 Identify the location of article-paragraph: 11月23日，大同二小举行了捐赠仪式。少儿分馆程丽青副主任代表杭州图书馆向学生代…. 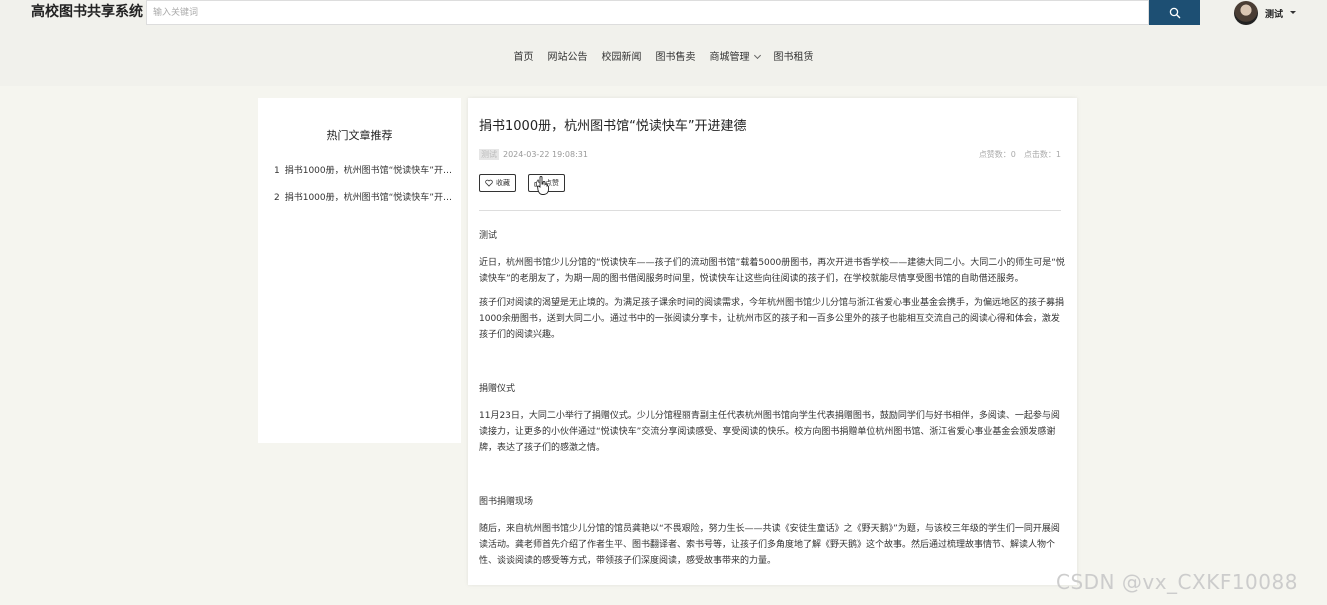
(769, 432).